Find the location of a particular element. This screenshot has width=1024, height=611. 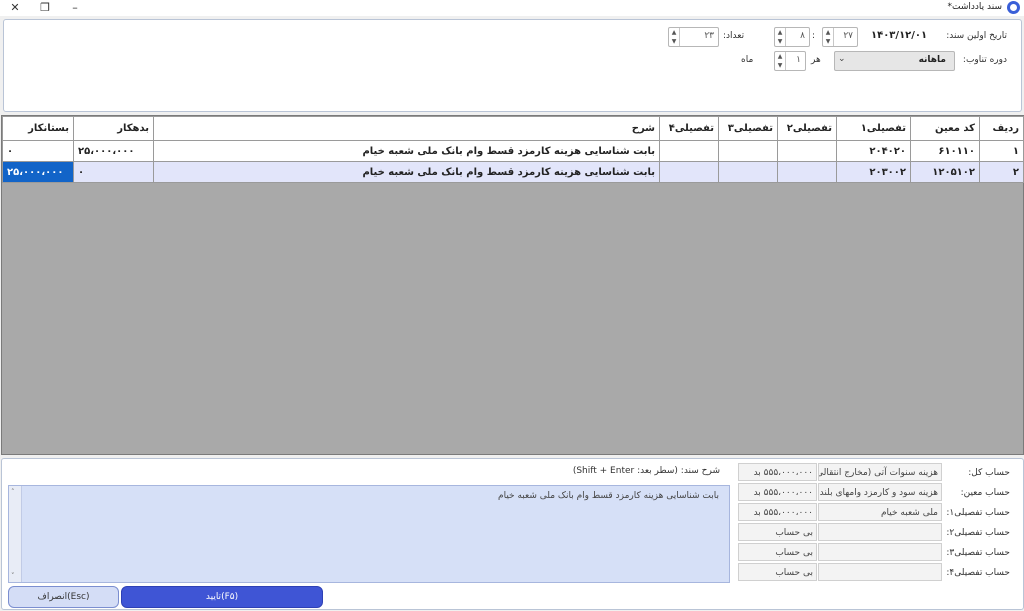

account-tafsili4-label: حساب تفصیلی۴: is located at coordinates (978, 573).